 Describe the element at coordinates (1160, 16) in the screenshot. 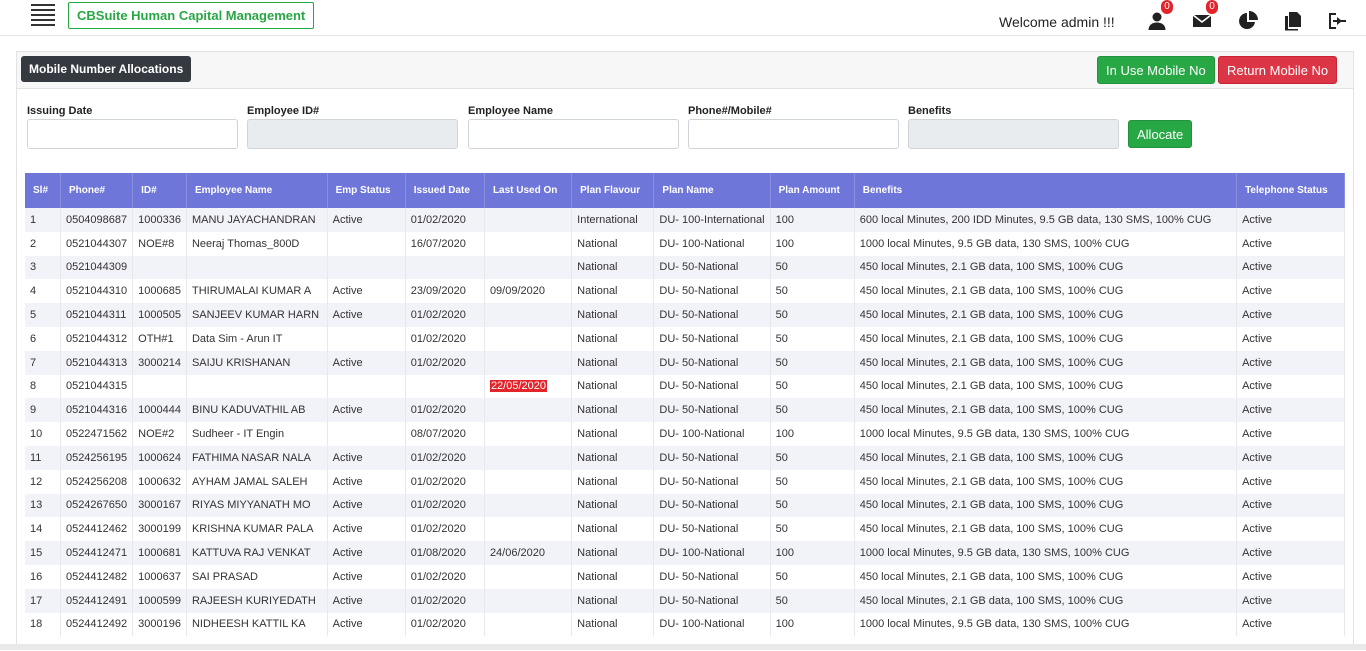

I see `user-icon: 0` at that location.